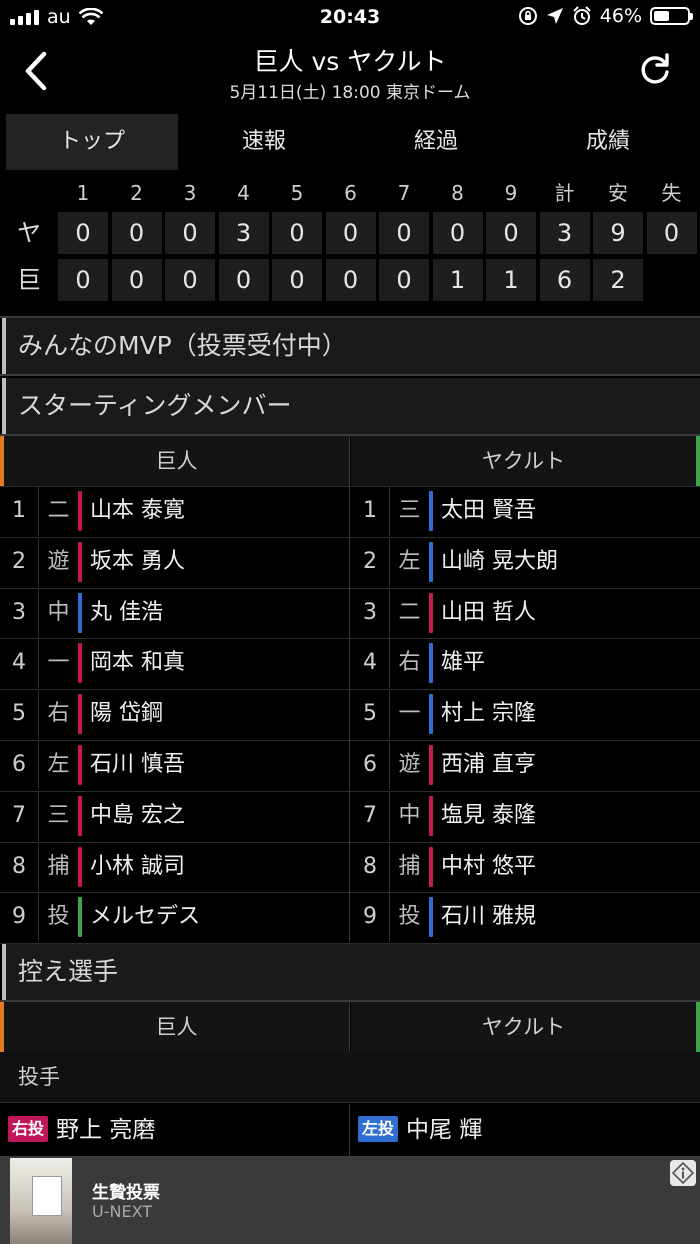 The height and width of the screenshot is (1244, 700). What do you see at coordinates (174, 1027) in the screenshot?
I see `bench-home-team-header: 巨人` at bounding box center [174, 1027].